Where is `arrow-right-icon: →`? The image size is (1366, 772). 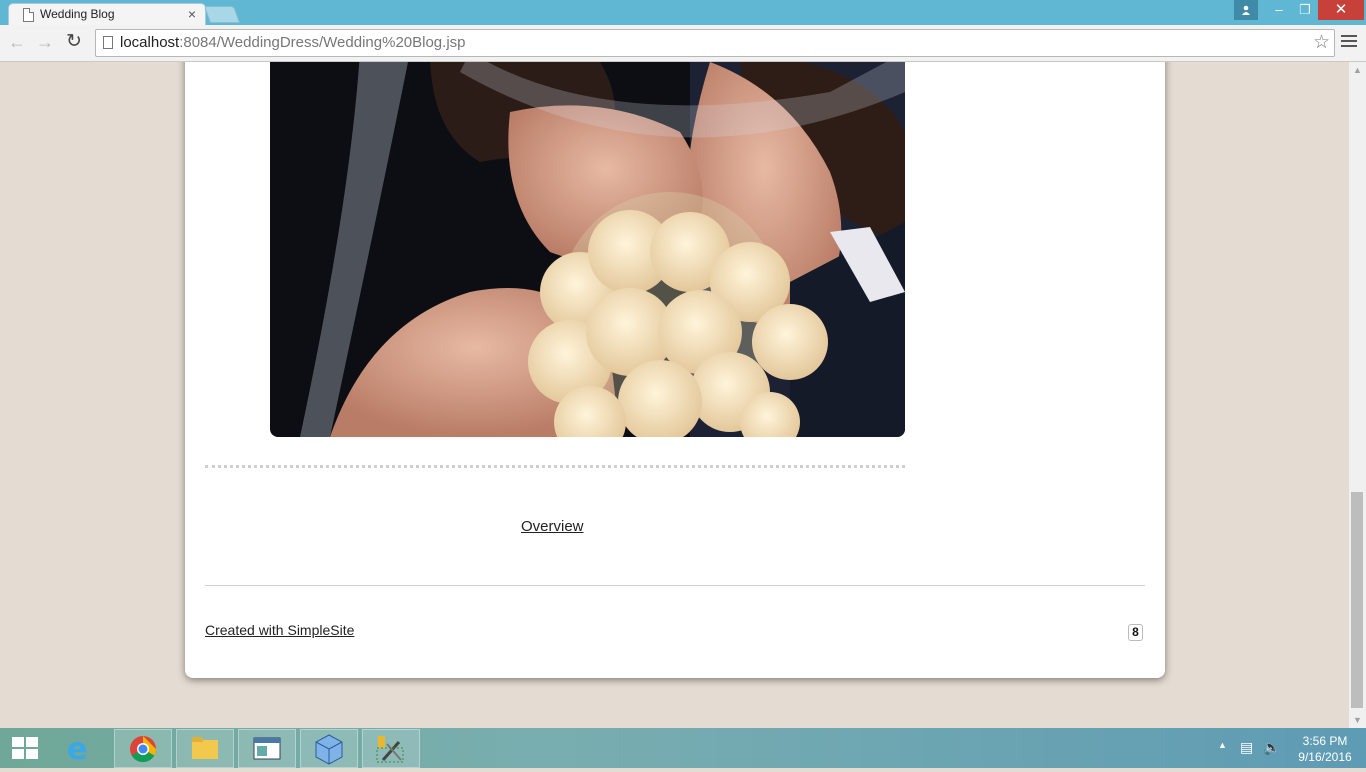
arrow-right-icon: → is located at coordinates (45, 42).